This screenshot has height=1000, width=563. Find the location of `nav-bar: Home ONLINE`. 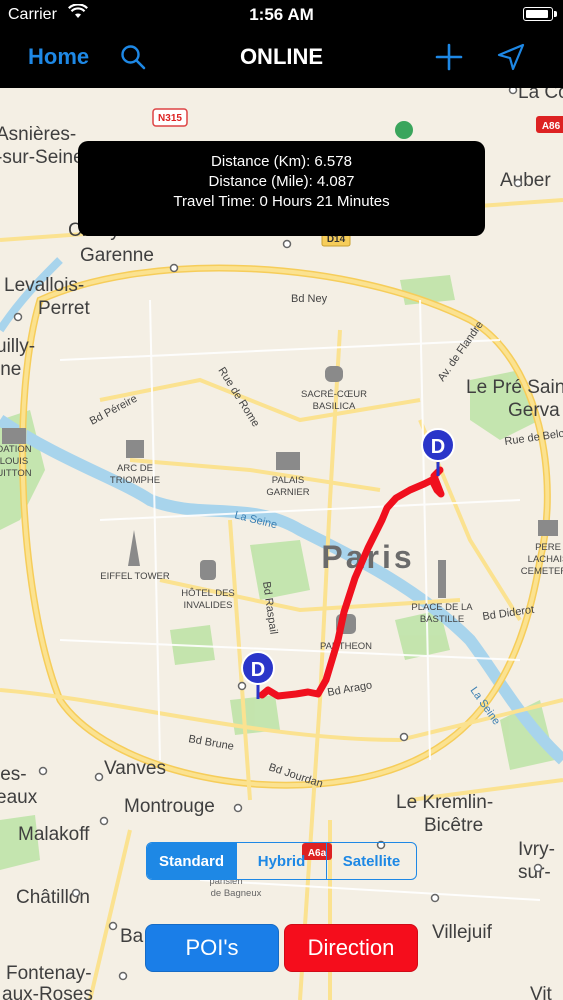

nav-bar: Home ONLINE is located at coordinates (281, 59).